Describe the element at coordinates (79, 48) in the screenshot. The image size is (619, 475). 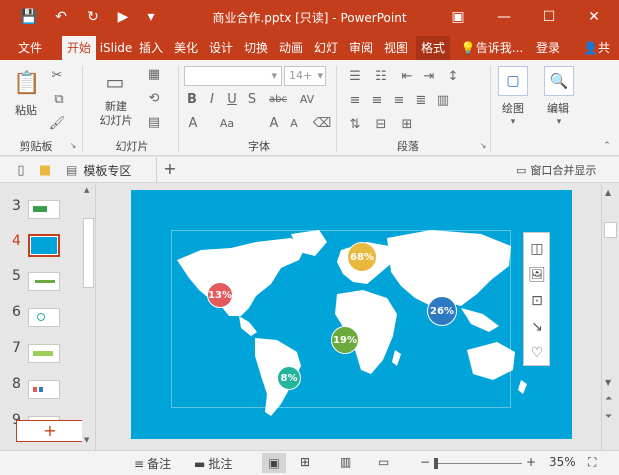
I see `tab-home: 开始` at that location.